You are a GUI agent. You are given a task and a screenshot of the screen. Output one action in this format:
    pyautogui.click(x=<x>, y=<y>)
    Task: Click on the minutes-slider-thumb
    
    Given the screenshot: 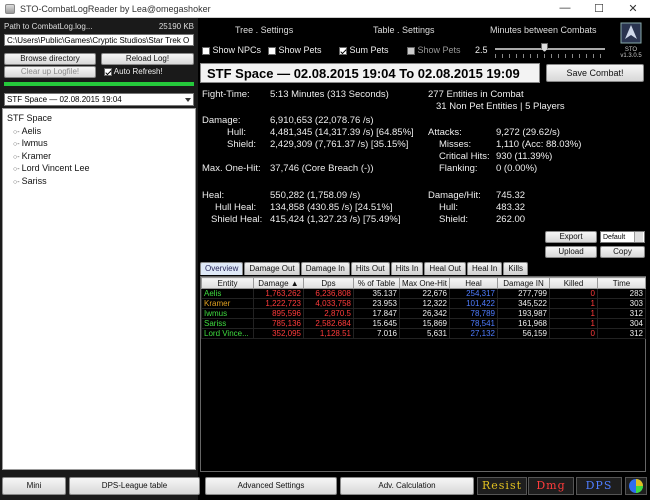 What is the action you would take?
    pyautogui.click(x=544, y=47)
    